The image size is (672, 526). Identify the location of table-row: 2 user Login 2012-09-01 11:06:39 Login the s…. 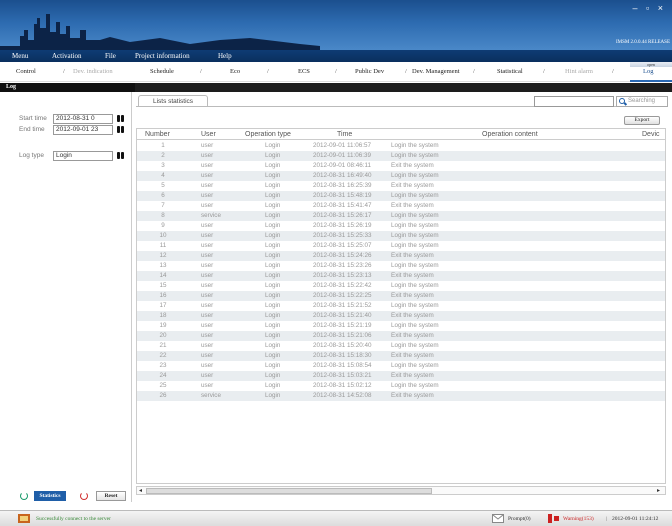
(401, 156).